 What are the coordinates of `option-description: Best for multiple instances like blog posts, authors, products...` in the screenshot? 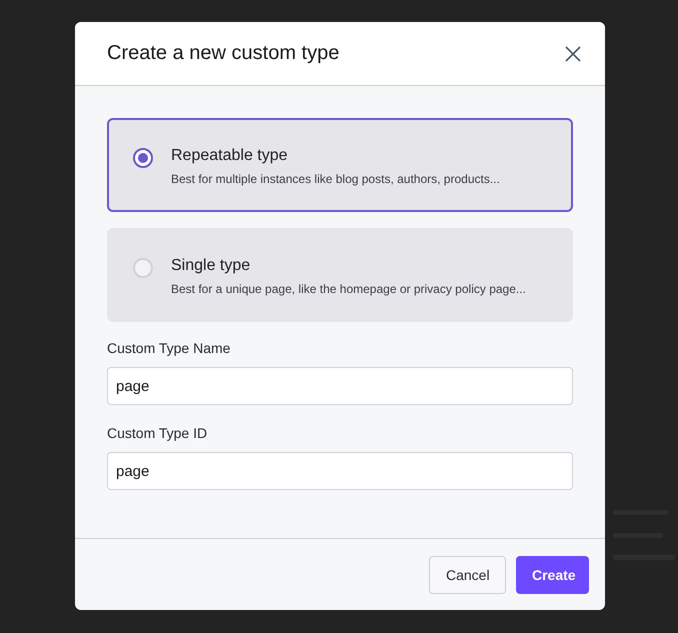 It's located at (335, 179).